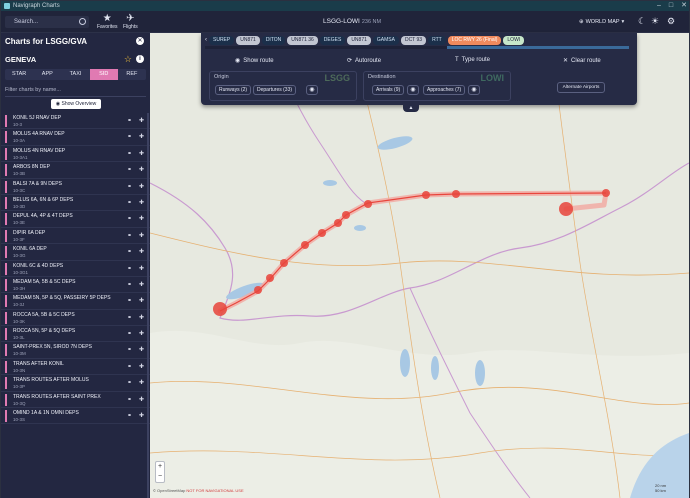  What do you see at coordinates (75, 252) in the screenshot?
I see `chart-list-item: KONIL 6A DEP 10-3G ⚭ ✚` at bounding box center [75, 252].